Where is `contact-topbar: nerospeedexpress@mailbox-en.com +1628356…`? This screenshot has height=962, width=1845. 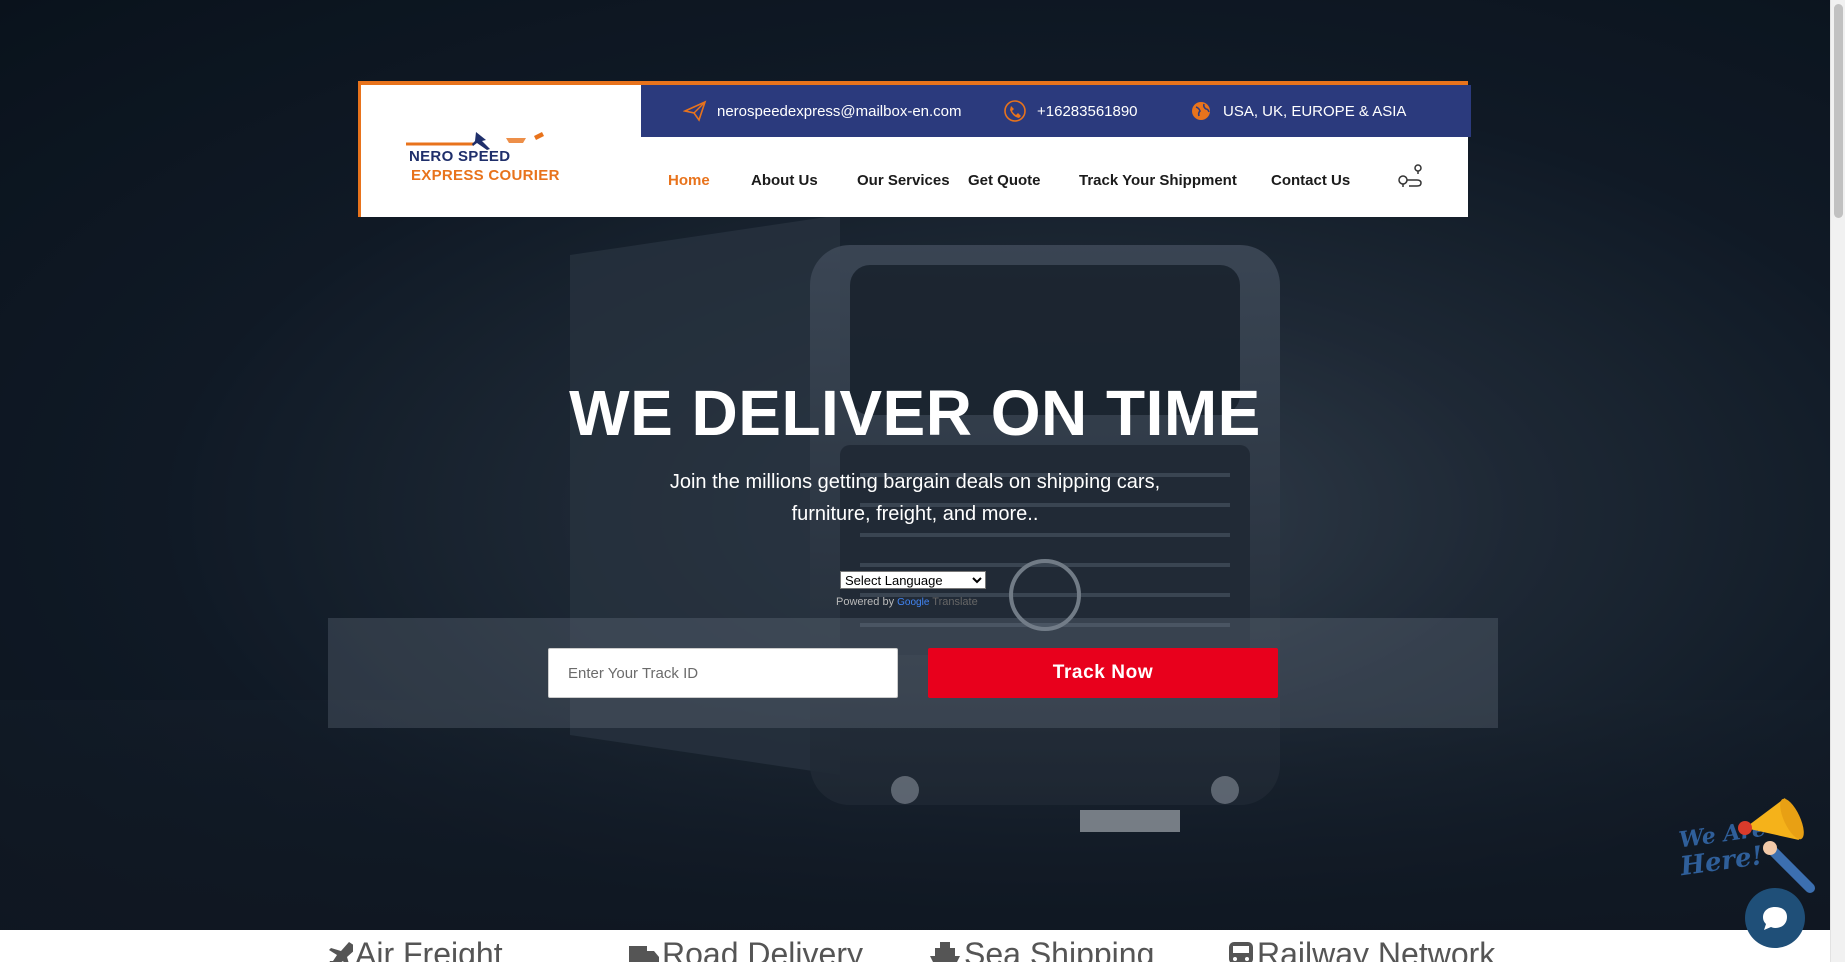
contact-topbar: nerospeedexpress@mailbox-en.com +1628356… is located at coordinates (1056, 111).